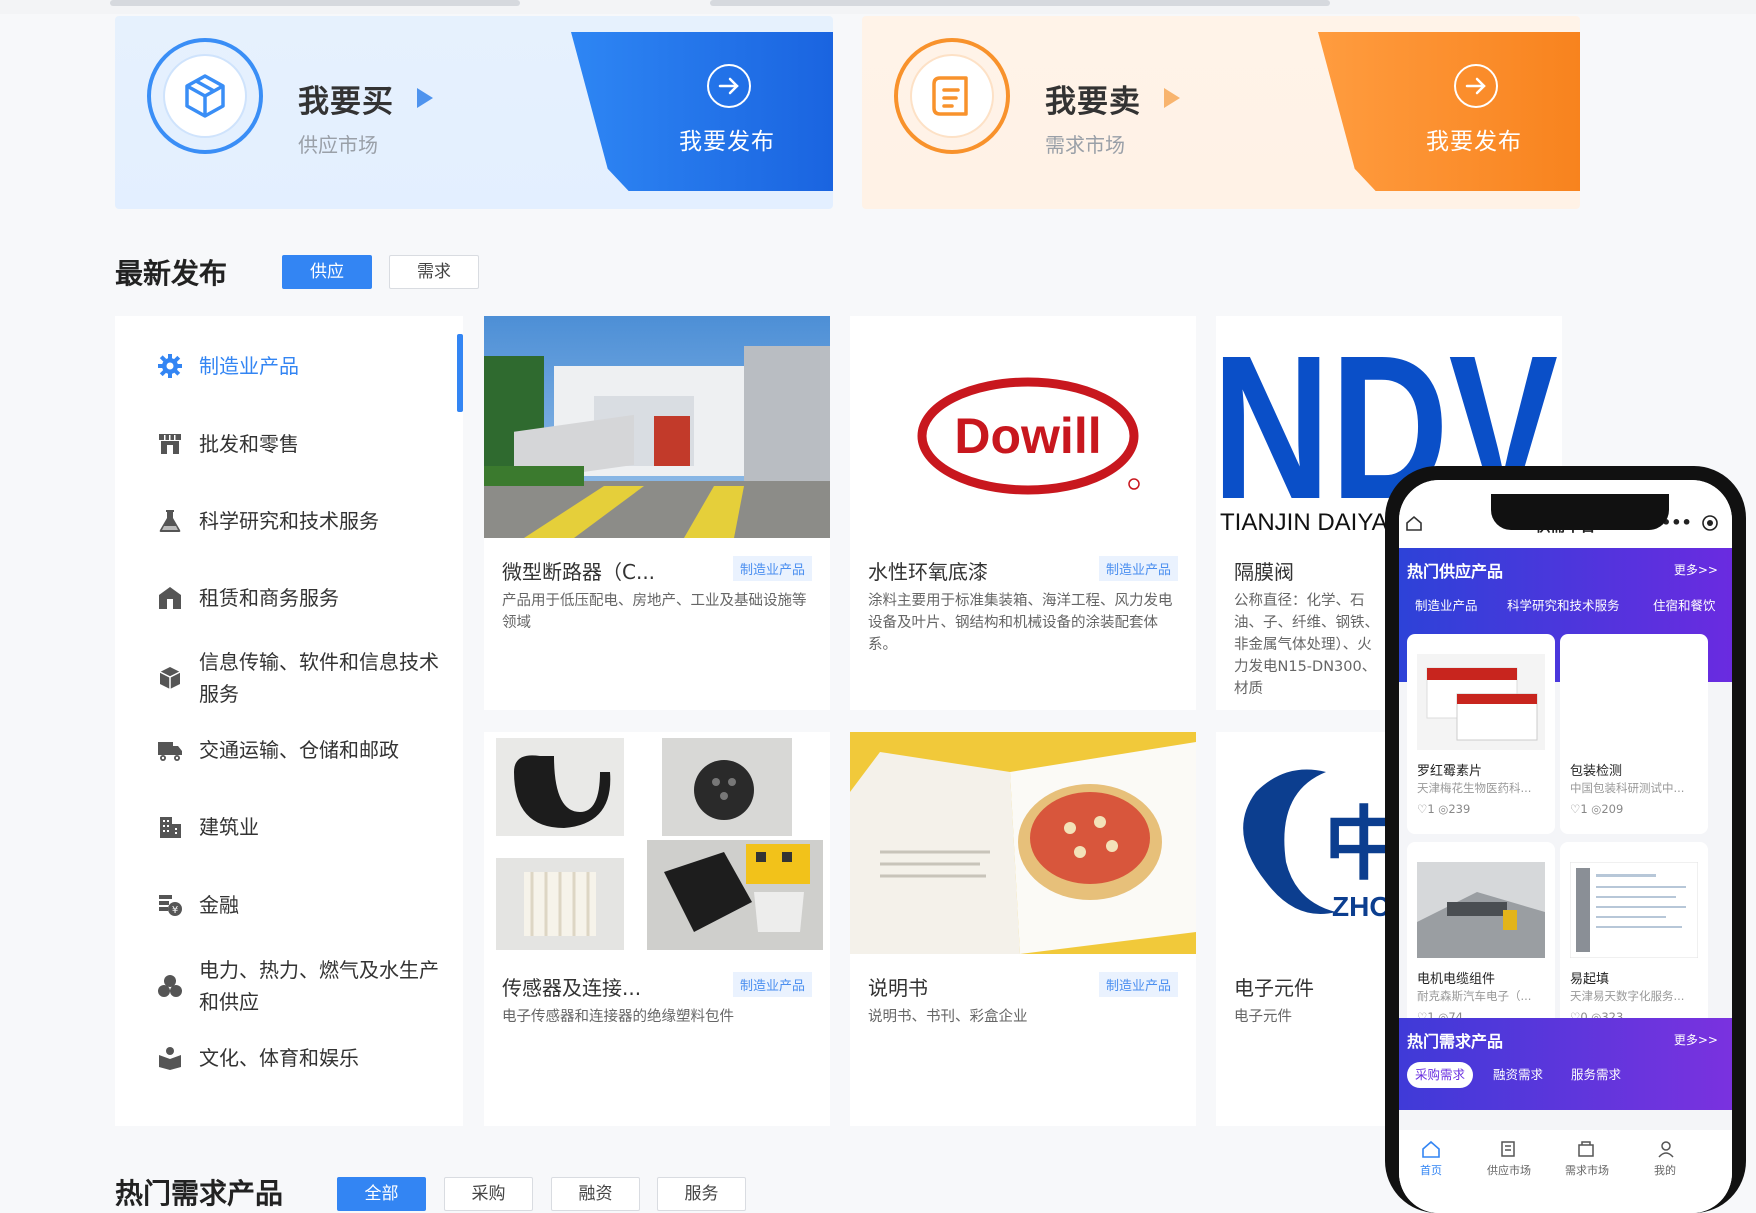 The height and width of the screenshot is (1213, 1756). What do you see at coordinates (928, 572) in the screenshot?
I see `product-name: 水性环氧底漆` at bounding box center [928, 572].